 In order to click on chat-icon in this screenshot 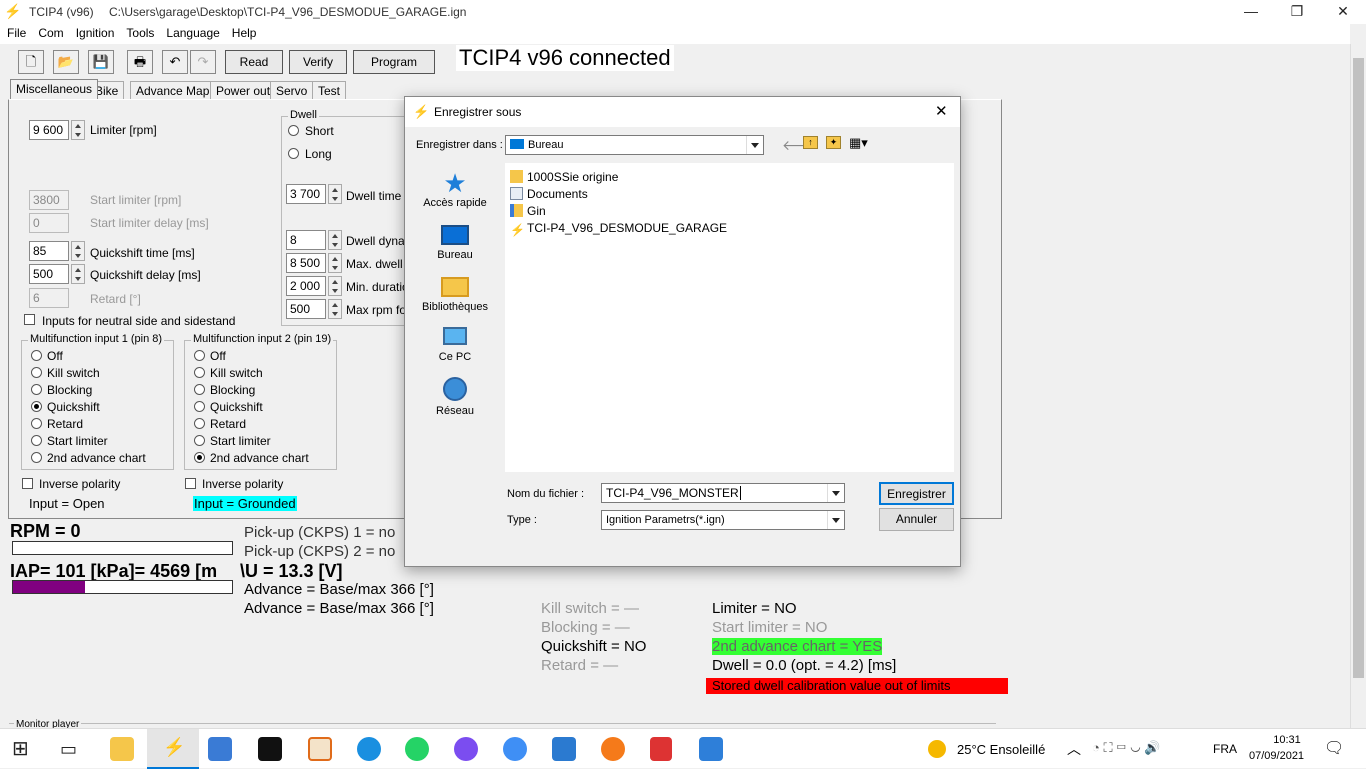, I will do `click(515, 749)`.